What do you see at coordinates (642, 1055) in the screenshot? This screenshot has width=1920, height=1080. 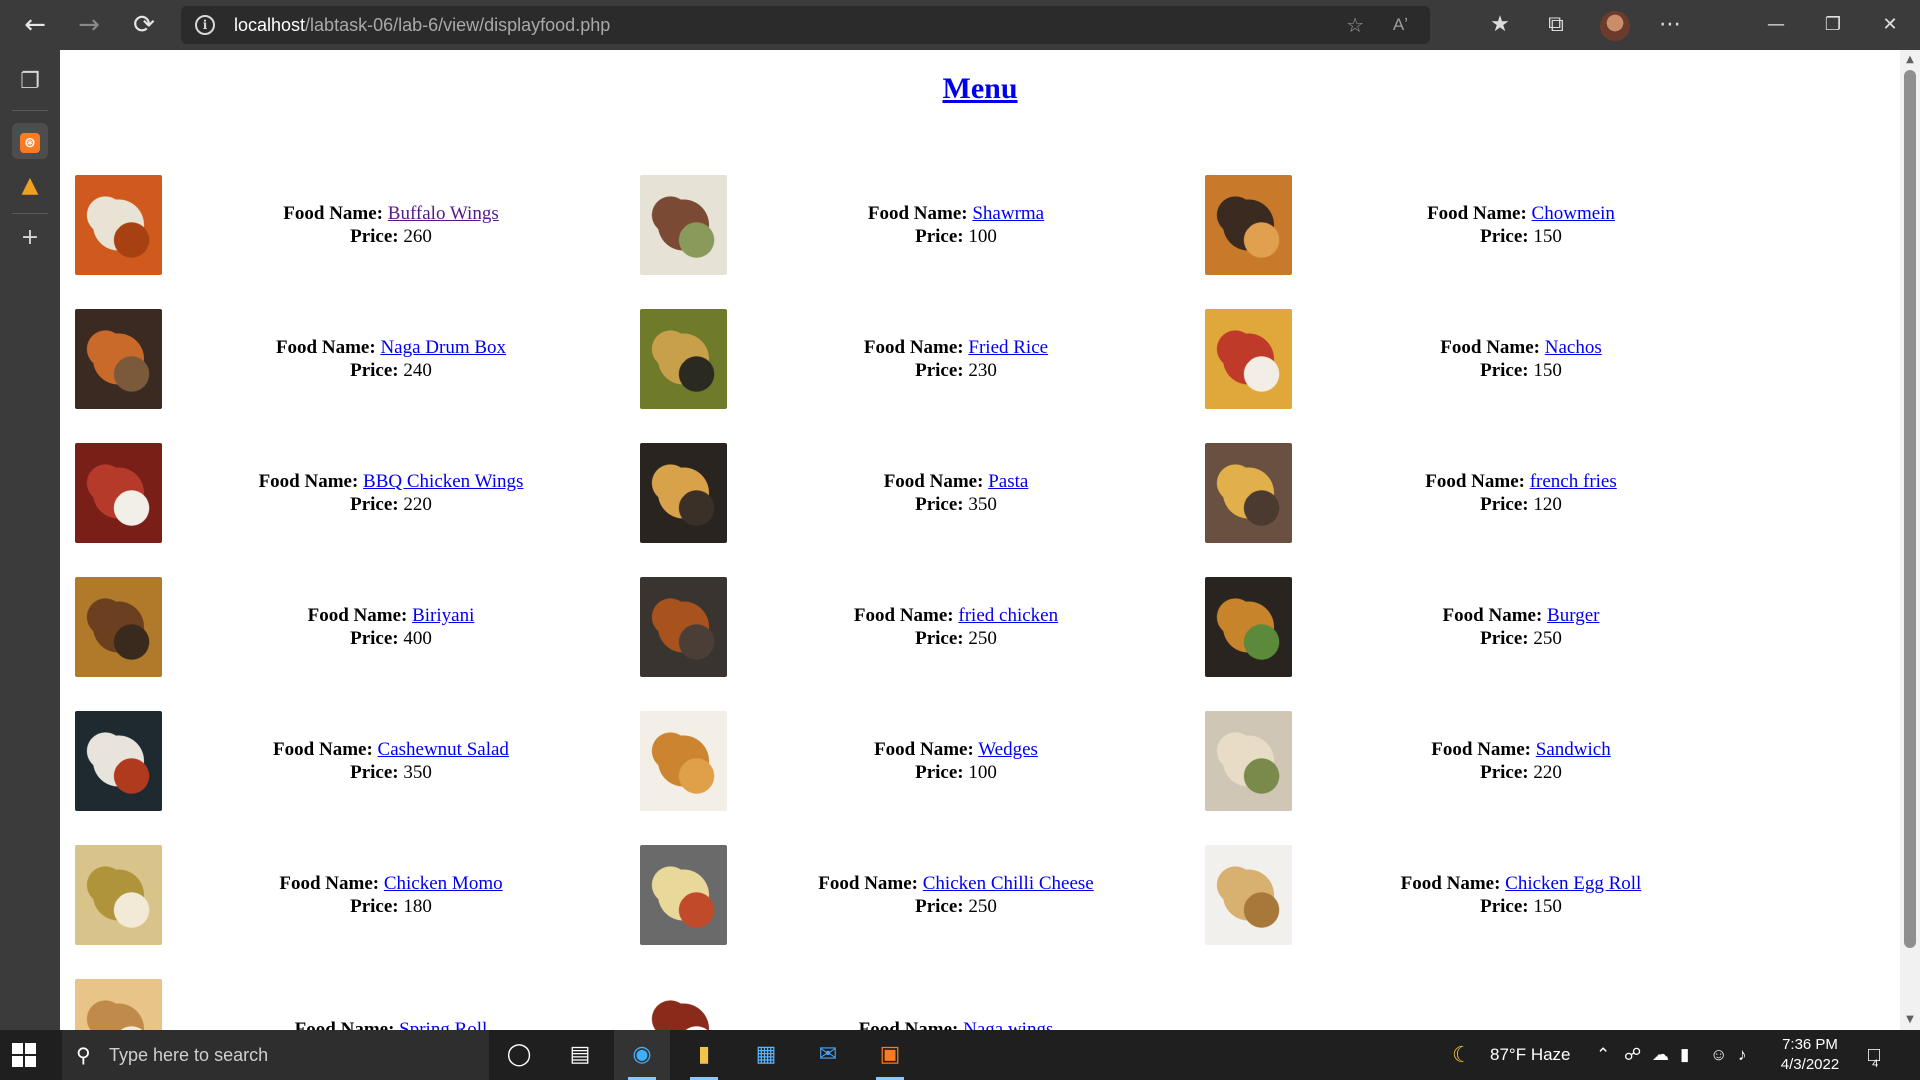 I see `edge-browser-icon: ◉` at bounding box center [642, 1055].